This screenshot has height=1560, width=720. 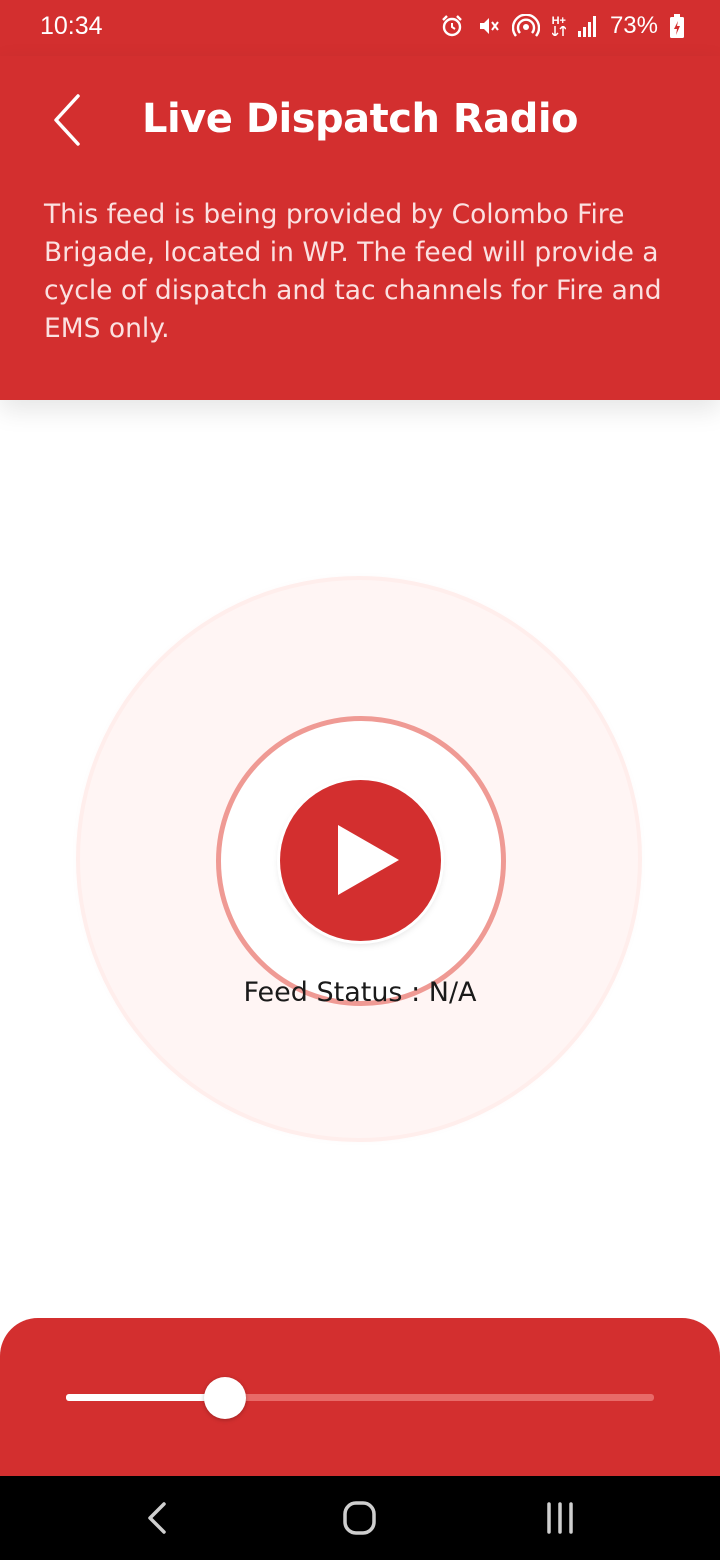 I want to click on volume-slider, so click(x=360, y=1398).